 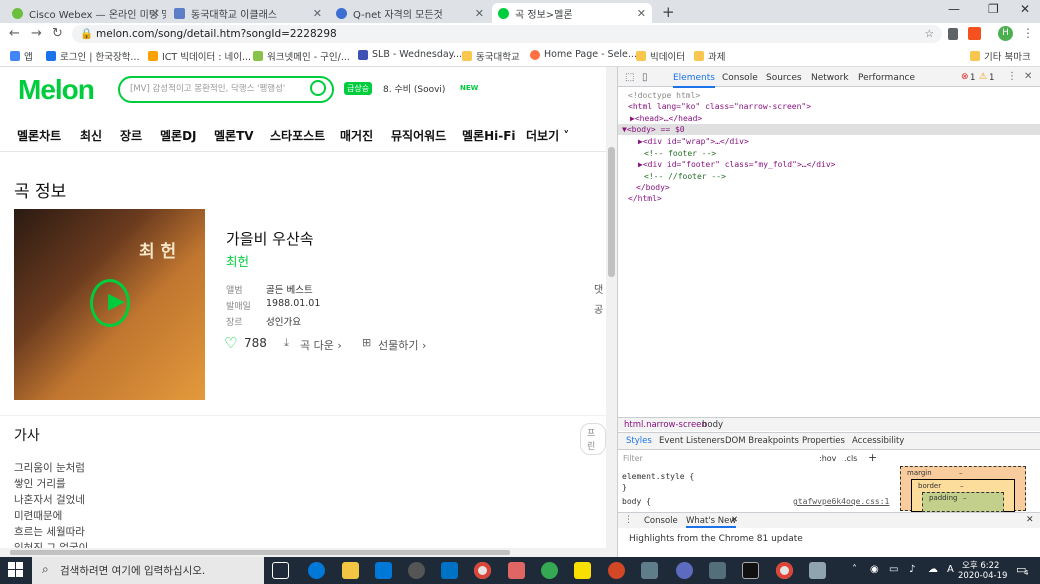 What do you see at coordinates (260, 552) in the screenshot?
I see `scrollbar-thumb` at bounding box center [260, 552].